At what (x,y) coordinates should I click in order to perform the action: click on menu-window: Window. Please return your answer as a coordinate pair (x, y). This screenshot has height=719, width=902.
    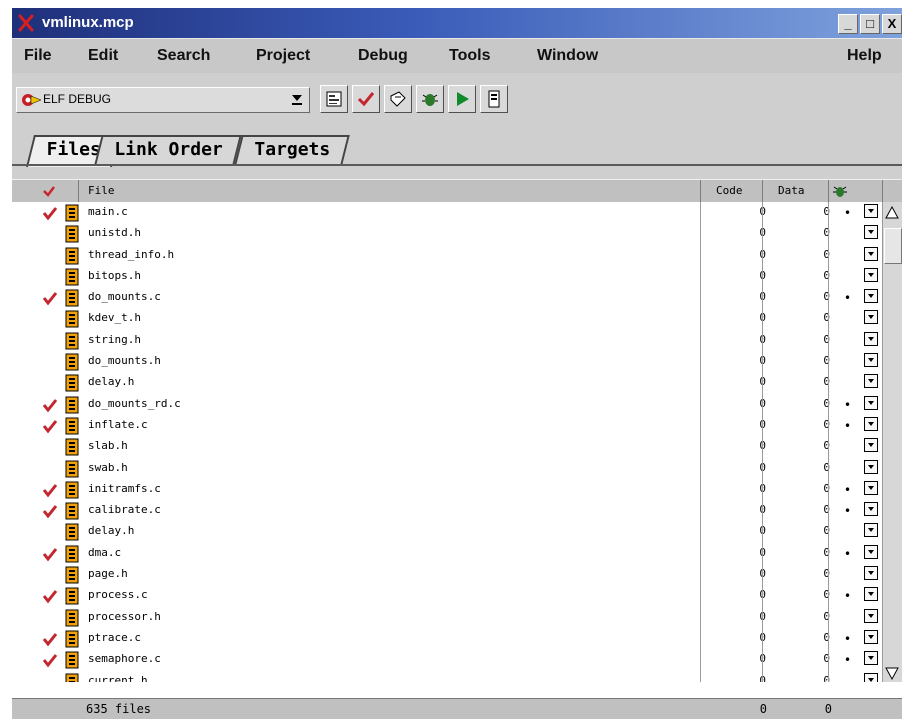
    Looking at the image, I should click on (567, 56).